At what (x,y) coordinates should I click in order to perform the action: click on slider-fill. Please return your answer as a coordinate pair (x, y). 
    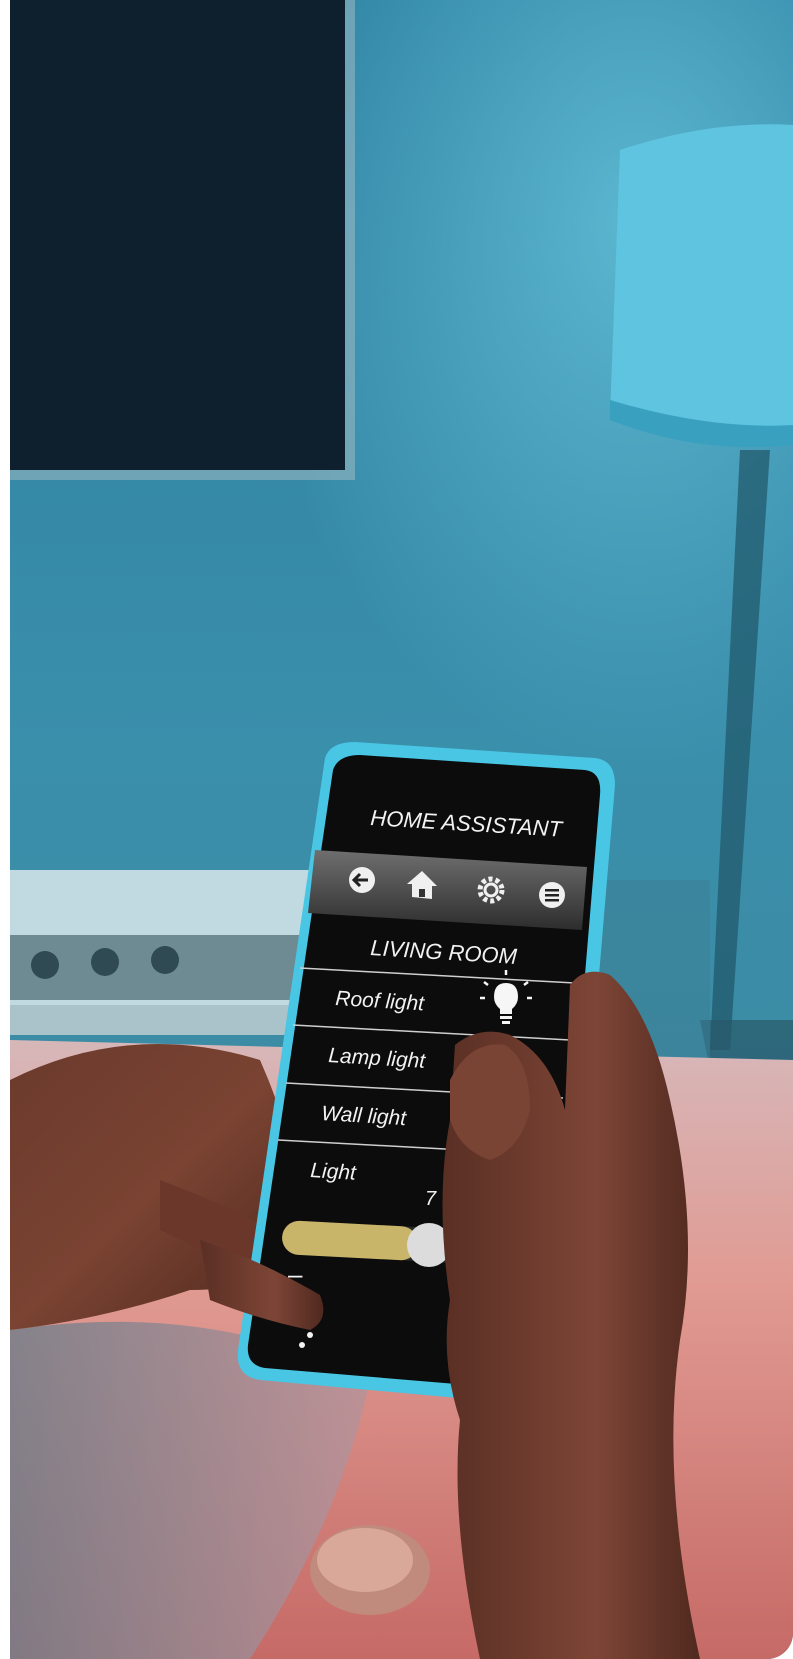
    Looking at the image, I should click on (350, 1240).